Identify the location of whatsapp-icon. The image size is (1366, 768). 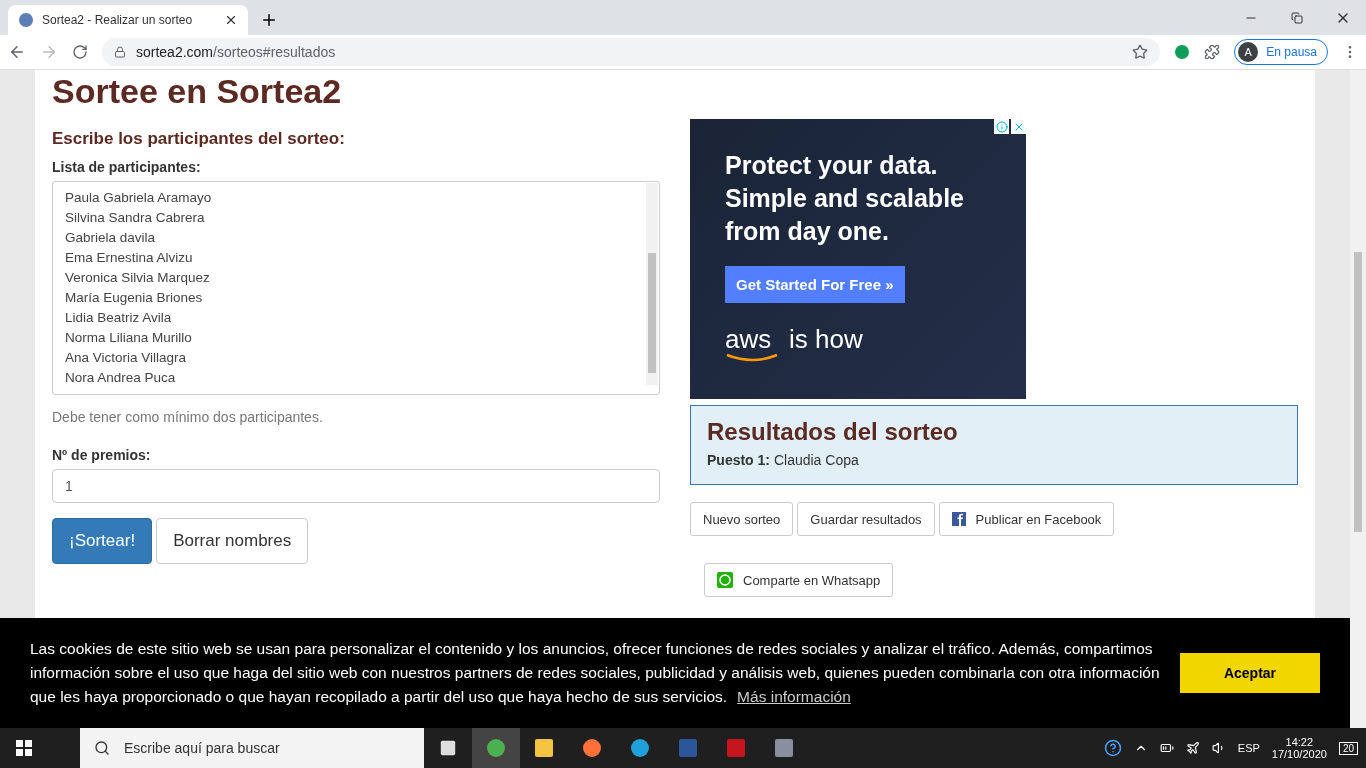
(725, 580).